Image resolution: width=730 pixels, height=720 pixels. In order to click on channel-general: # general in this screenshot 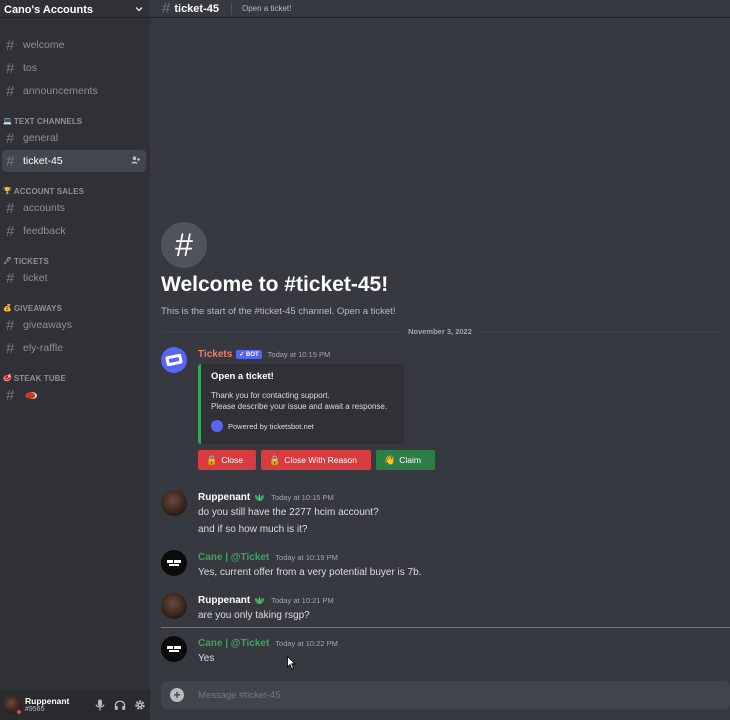, I will do `click(74, 138)`.